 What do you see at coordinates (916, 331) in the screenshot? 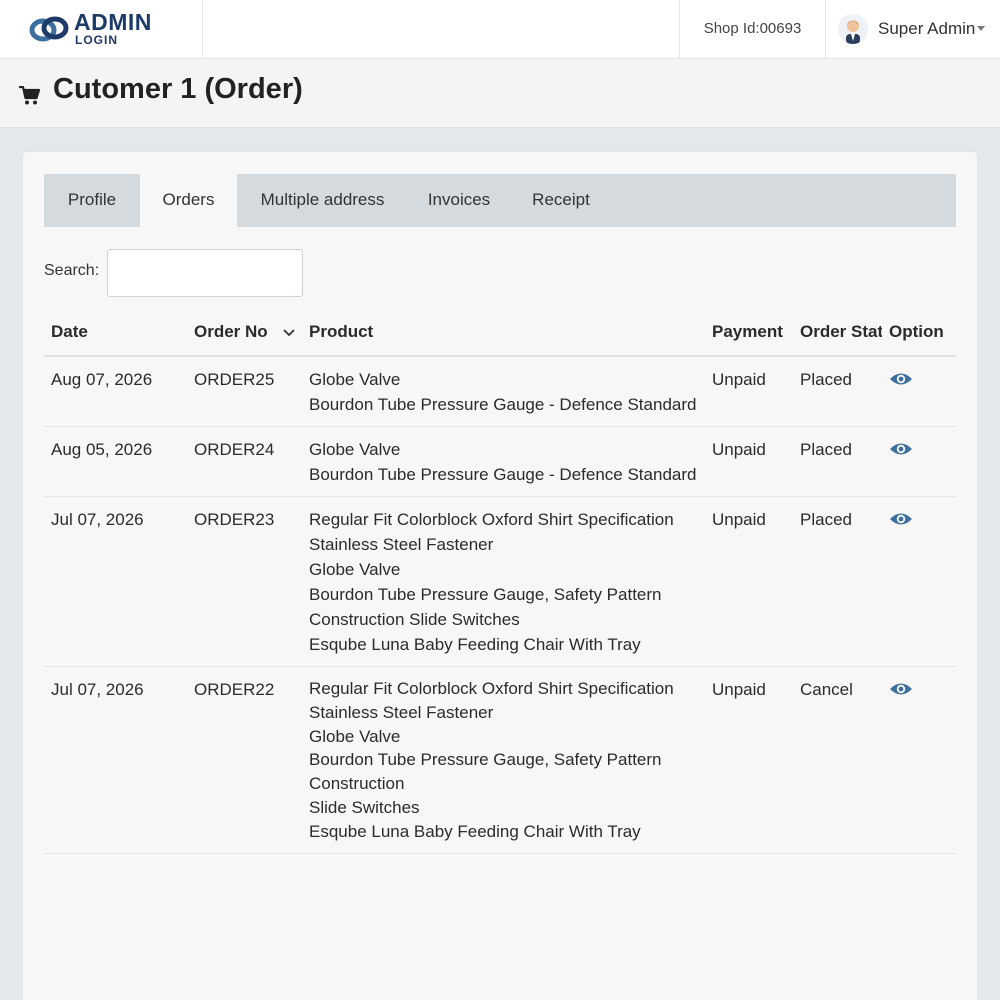
I see `column-header-option: Option` at bounding box center [916, 331].